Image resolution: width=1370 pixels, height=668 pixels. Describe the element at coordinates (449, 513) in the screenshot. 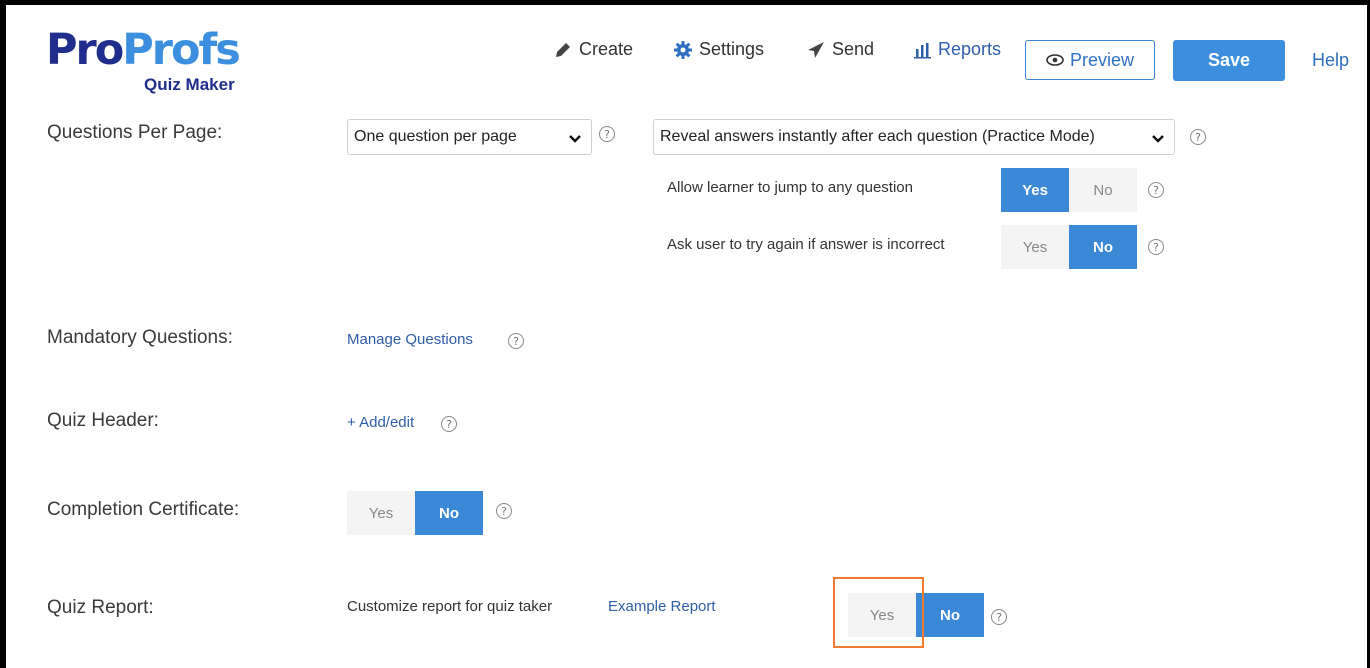

I see `certificate-no-option: No` at that location.